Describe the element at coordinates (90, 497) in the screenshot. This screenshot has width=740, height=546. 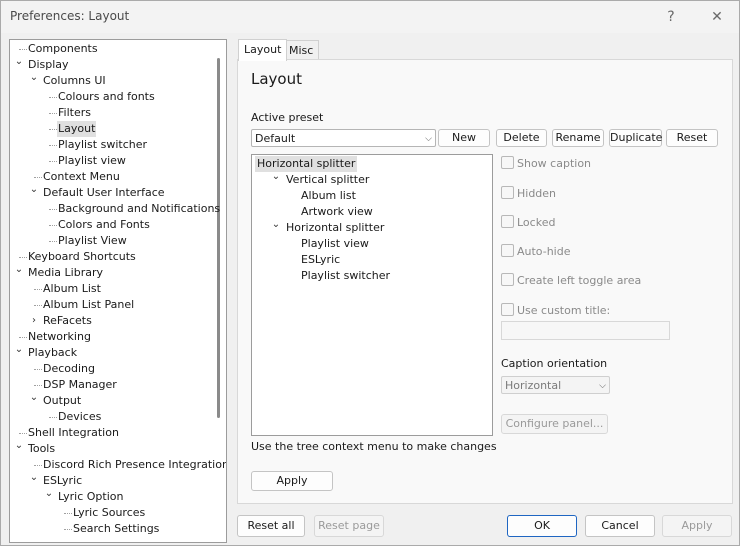
I see `tree-item: Lyric Option` at that location.